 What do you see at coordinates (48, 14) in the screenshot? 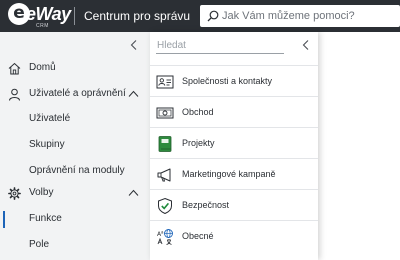
I see `logo-text: eWay` at bounding box center [48, 14].